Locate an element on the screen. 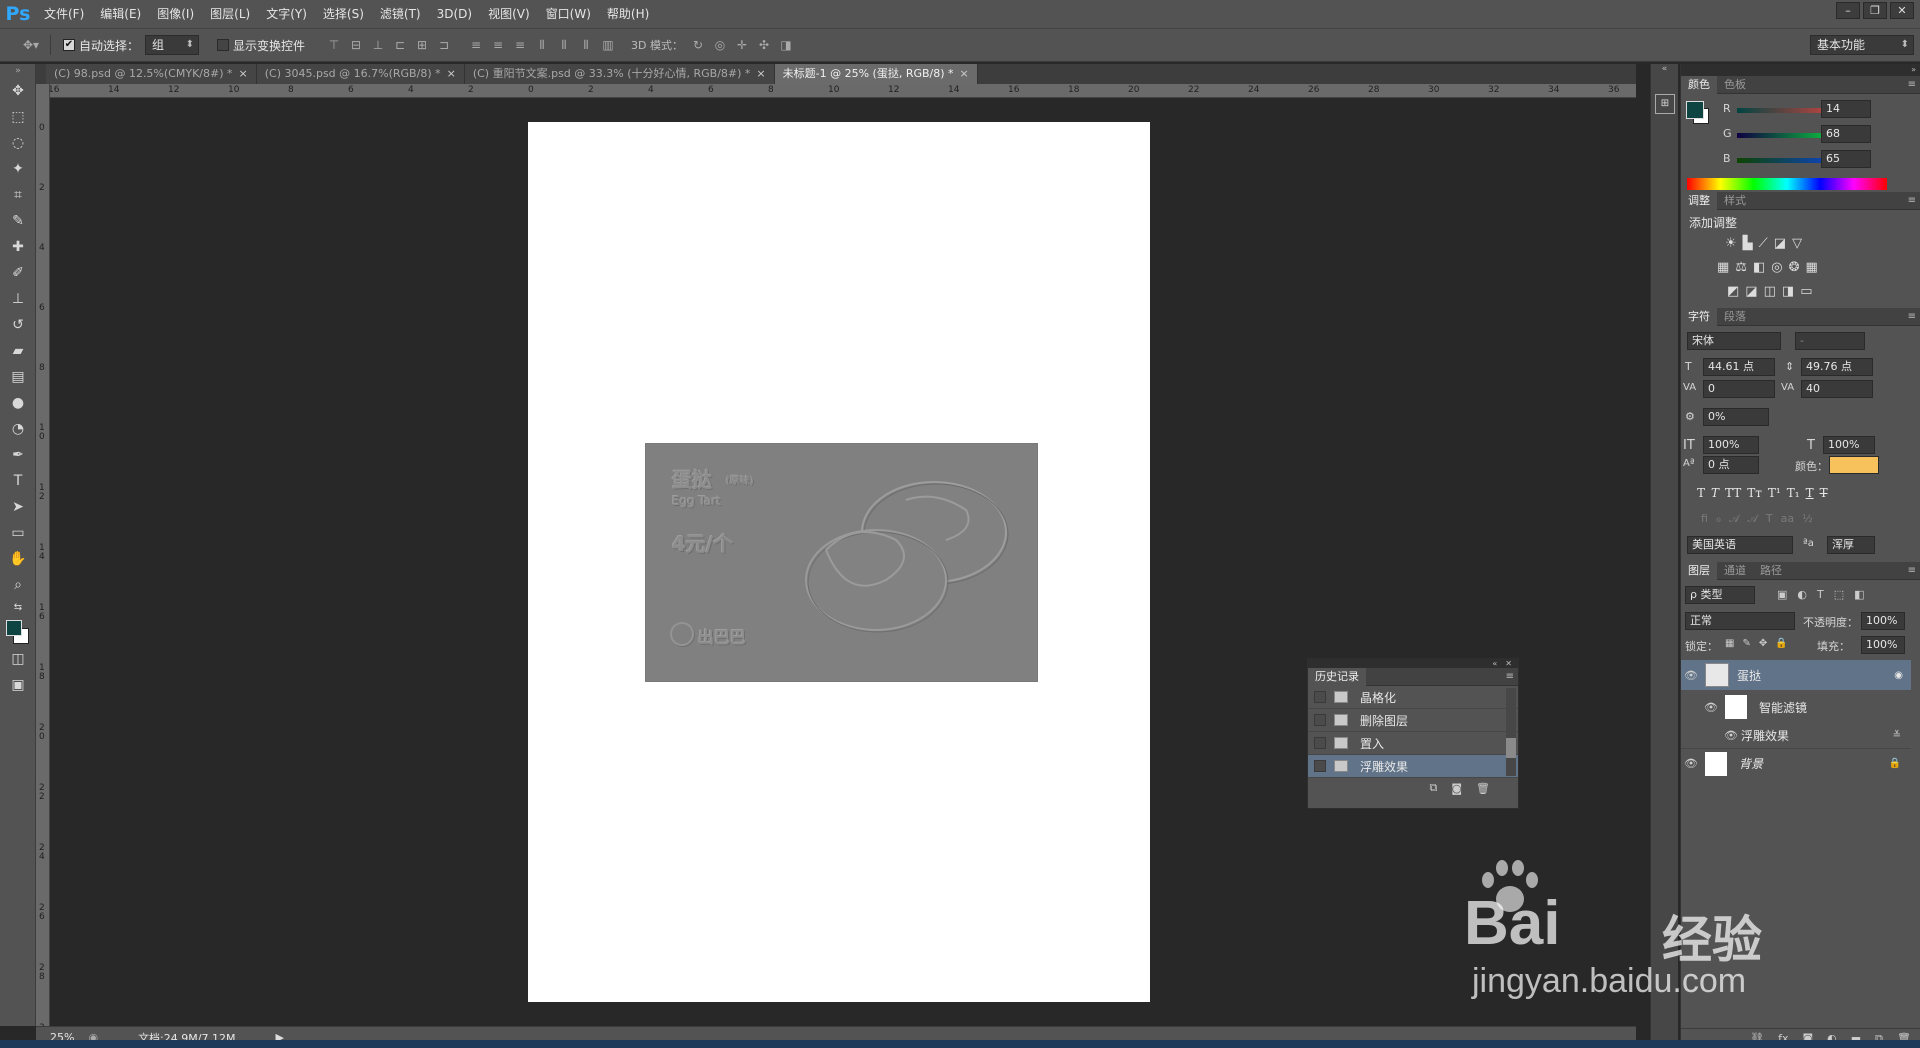  tab-layers: 图层 is located at coordinates (1699, 570).